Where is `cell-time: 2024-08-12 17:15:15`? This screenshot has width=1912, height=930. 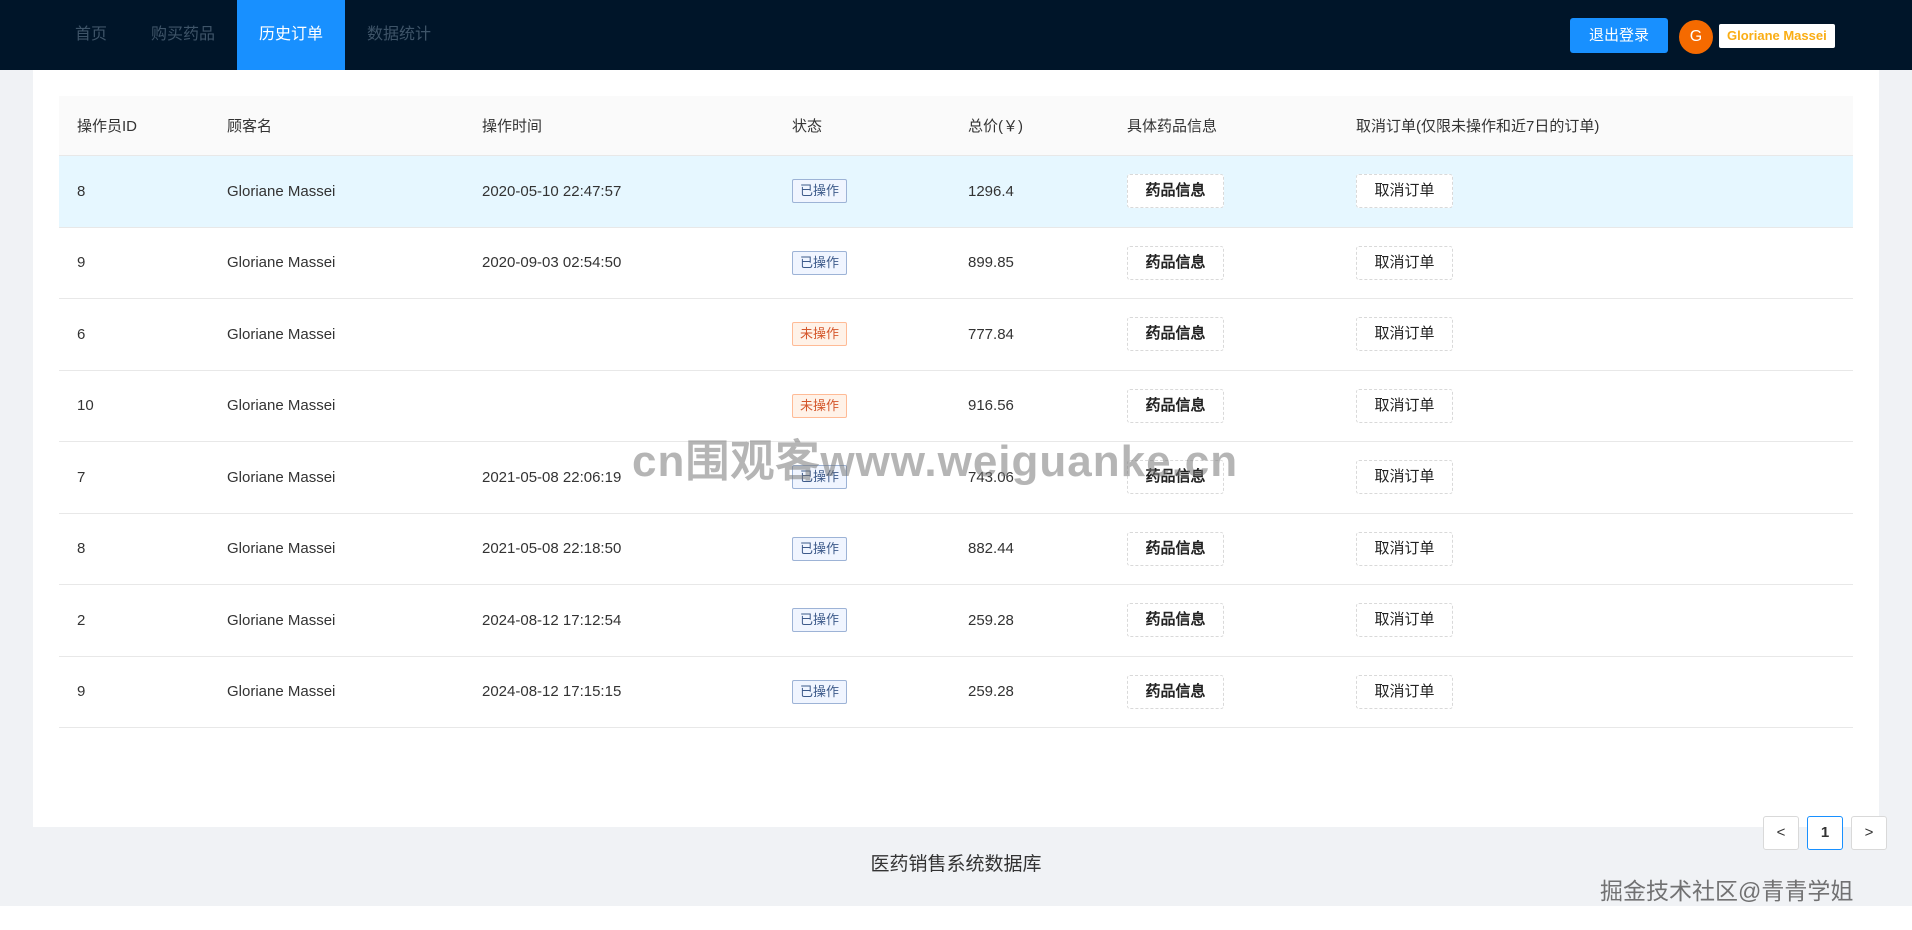
cell-time: 2024-08-12 17:15:15 is located at coordinates (552, 692).